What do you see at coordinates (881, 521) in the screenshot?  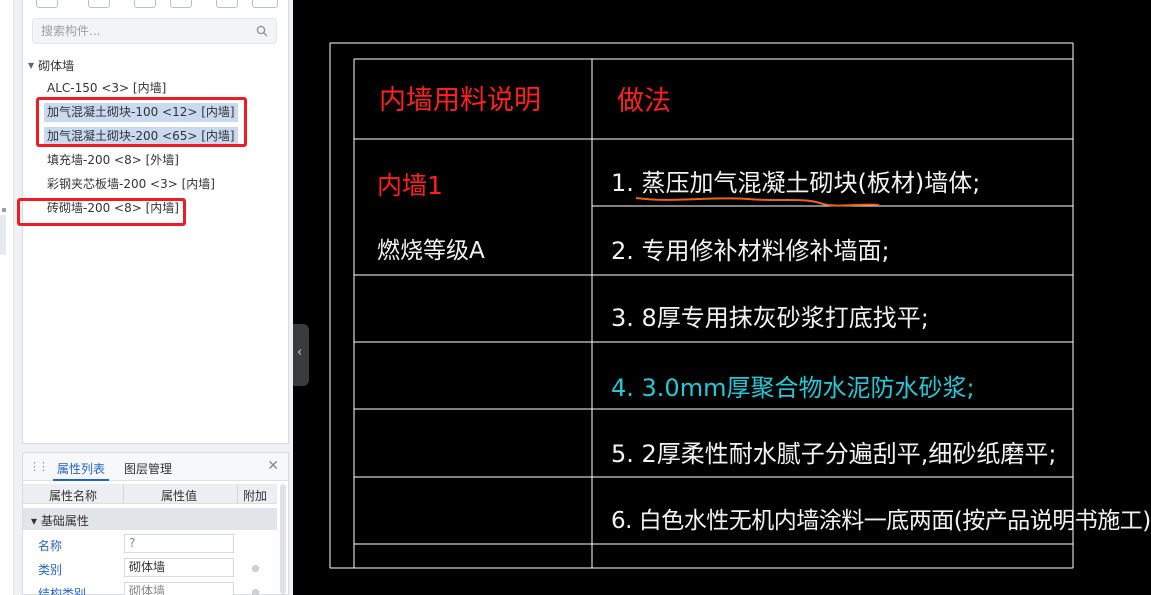 I see `method-step: 6. 白色水性无机内墙涂料一底两面(按产品说明书施工)。` at bounding box center [881, 521].